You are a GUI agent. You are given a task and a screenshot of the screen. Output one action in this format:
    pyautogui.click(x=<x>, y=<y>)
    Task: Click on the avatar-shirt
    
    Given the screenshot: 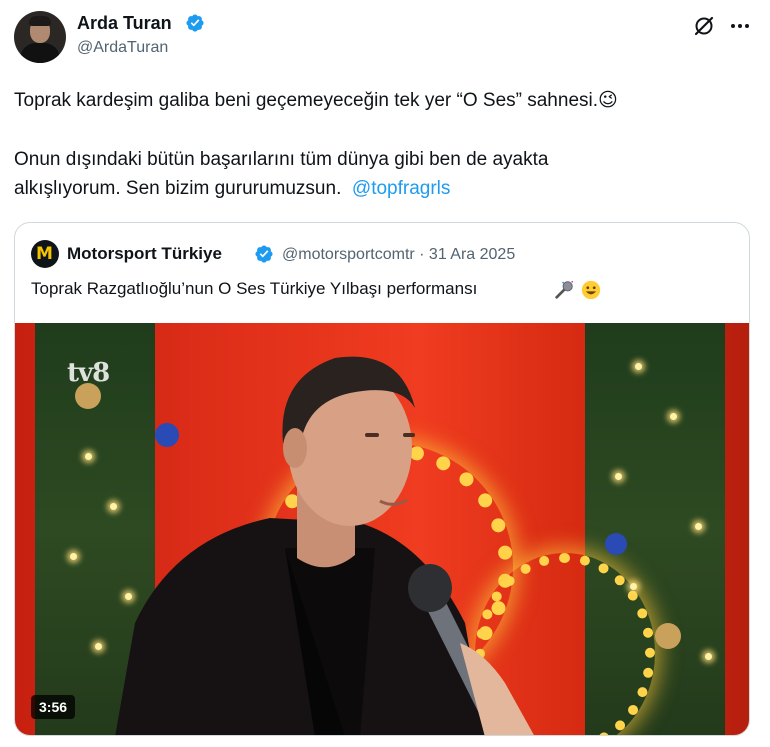 What is the action you would take?
    pyautogui.click(x=40, y=53)
    